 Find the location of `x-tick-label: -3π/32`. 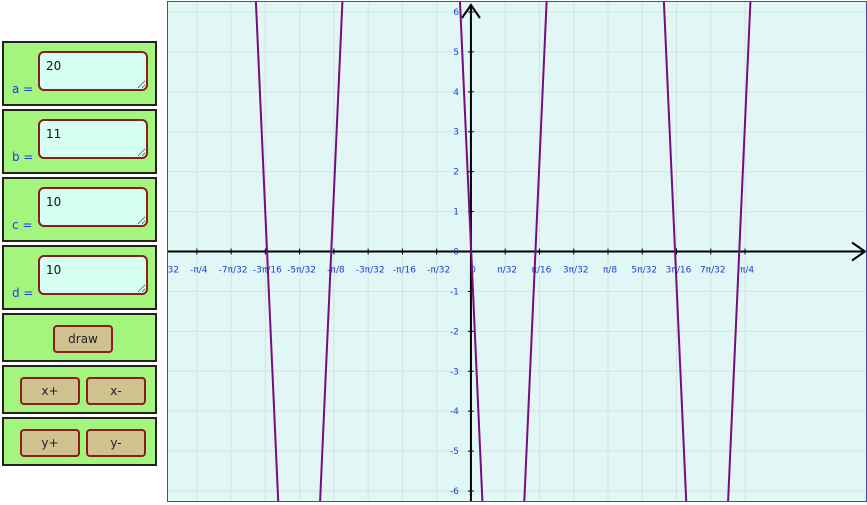

x-tick-label: -3π/32 is located at coordinates (370, 271).